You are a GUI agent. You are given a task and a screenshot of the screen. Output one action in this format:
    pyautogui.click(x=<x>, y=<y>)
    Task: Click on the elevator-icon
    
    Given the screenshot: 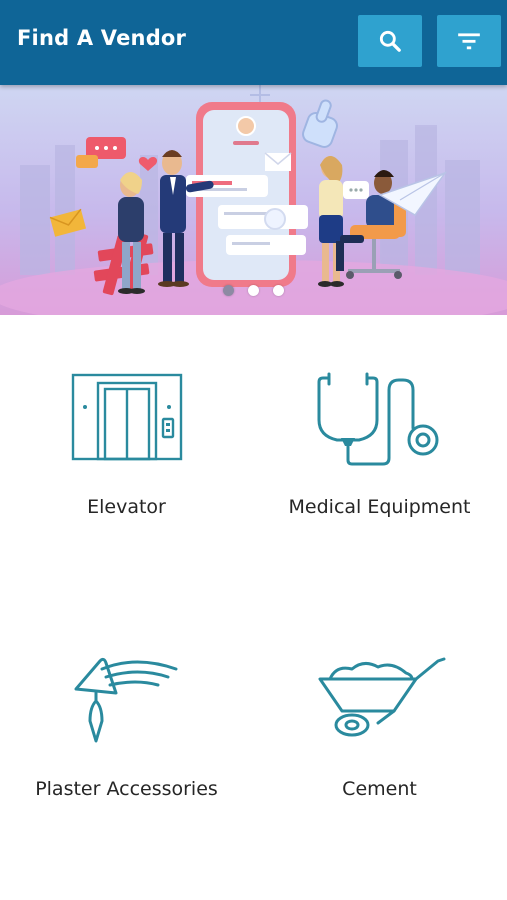 What is the action you would take?
    pyautogui.click(x=126, y=417)
    